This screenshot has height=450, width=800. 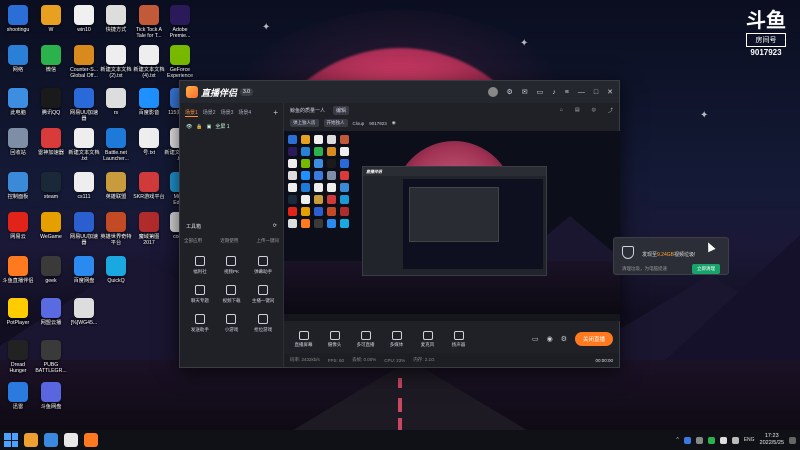 I want to click on close-icon: ✕, so click(x=610, y=92).